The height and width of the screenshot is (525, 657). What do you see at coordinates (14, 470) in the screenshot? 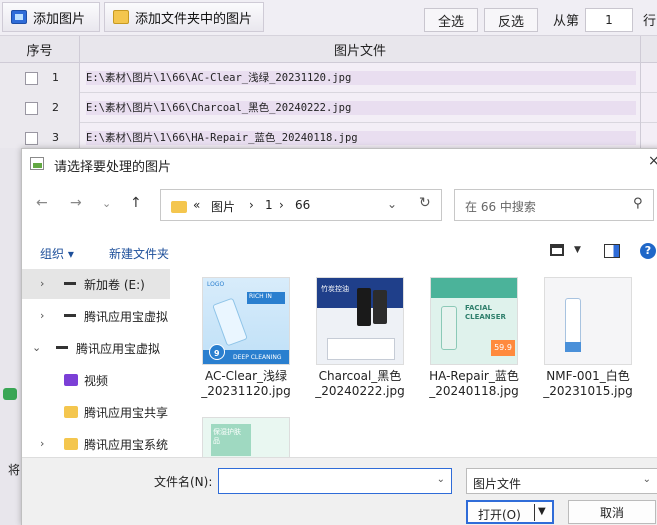
I see `background-left-text: 将` at bounding box center [14, 470].